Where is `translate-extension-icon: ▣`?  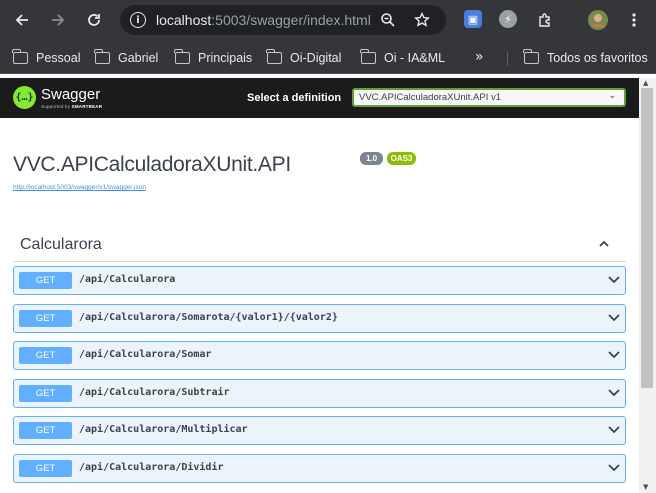 translate-extension-icon: ▣ is located at coordinates (473, 19).